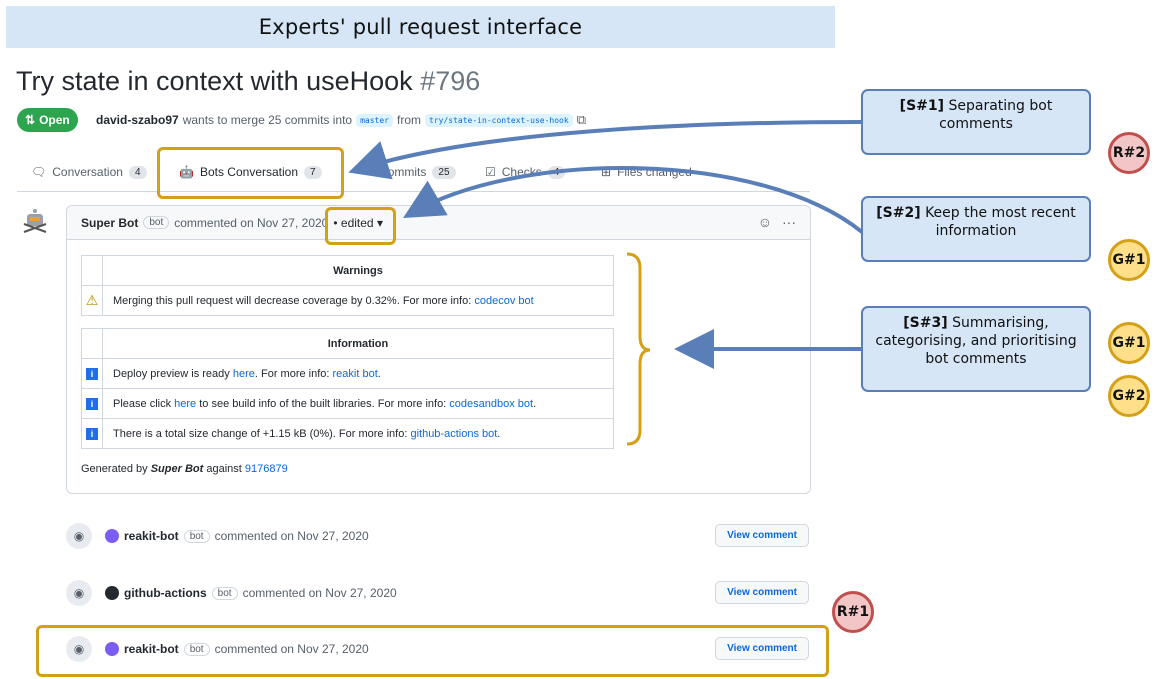 The height and width of the screenshot is (679, 1160). Describe the element at coordinates (605, 150) in the screenshot. I see `arrow-s1` at that location.